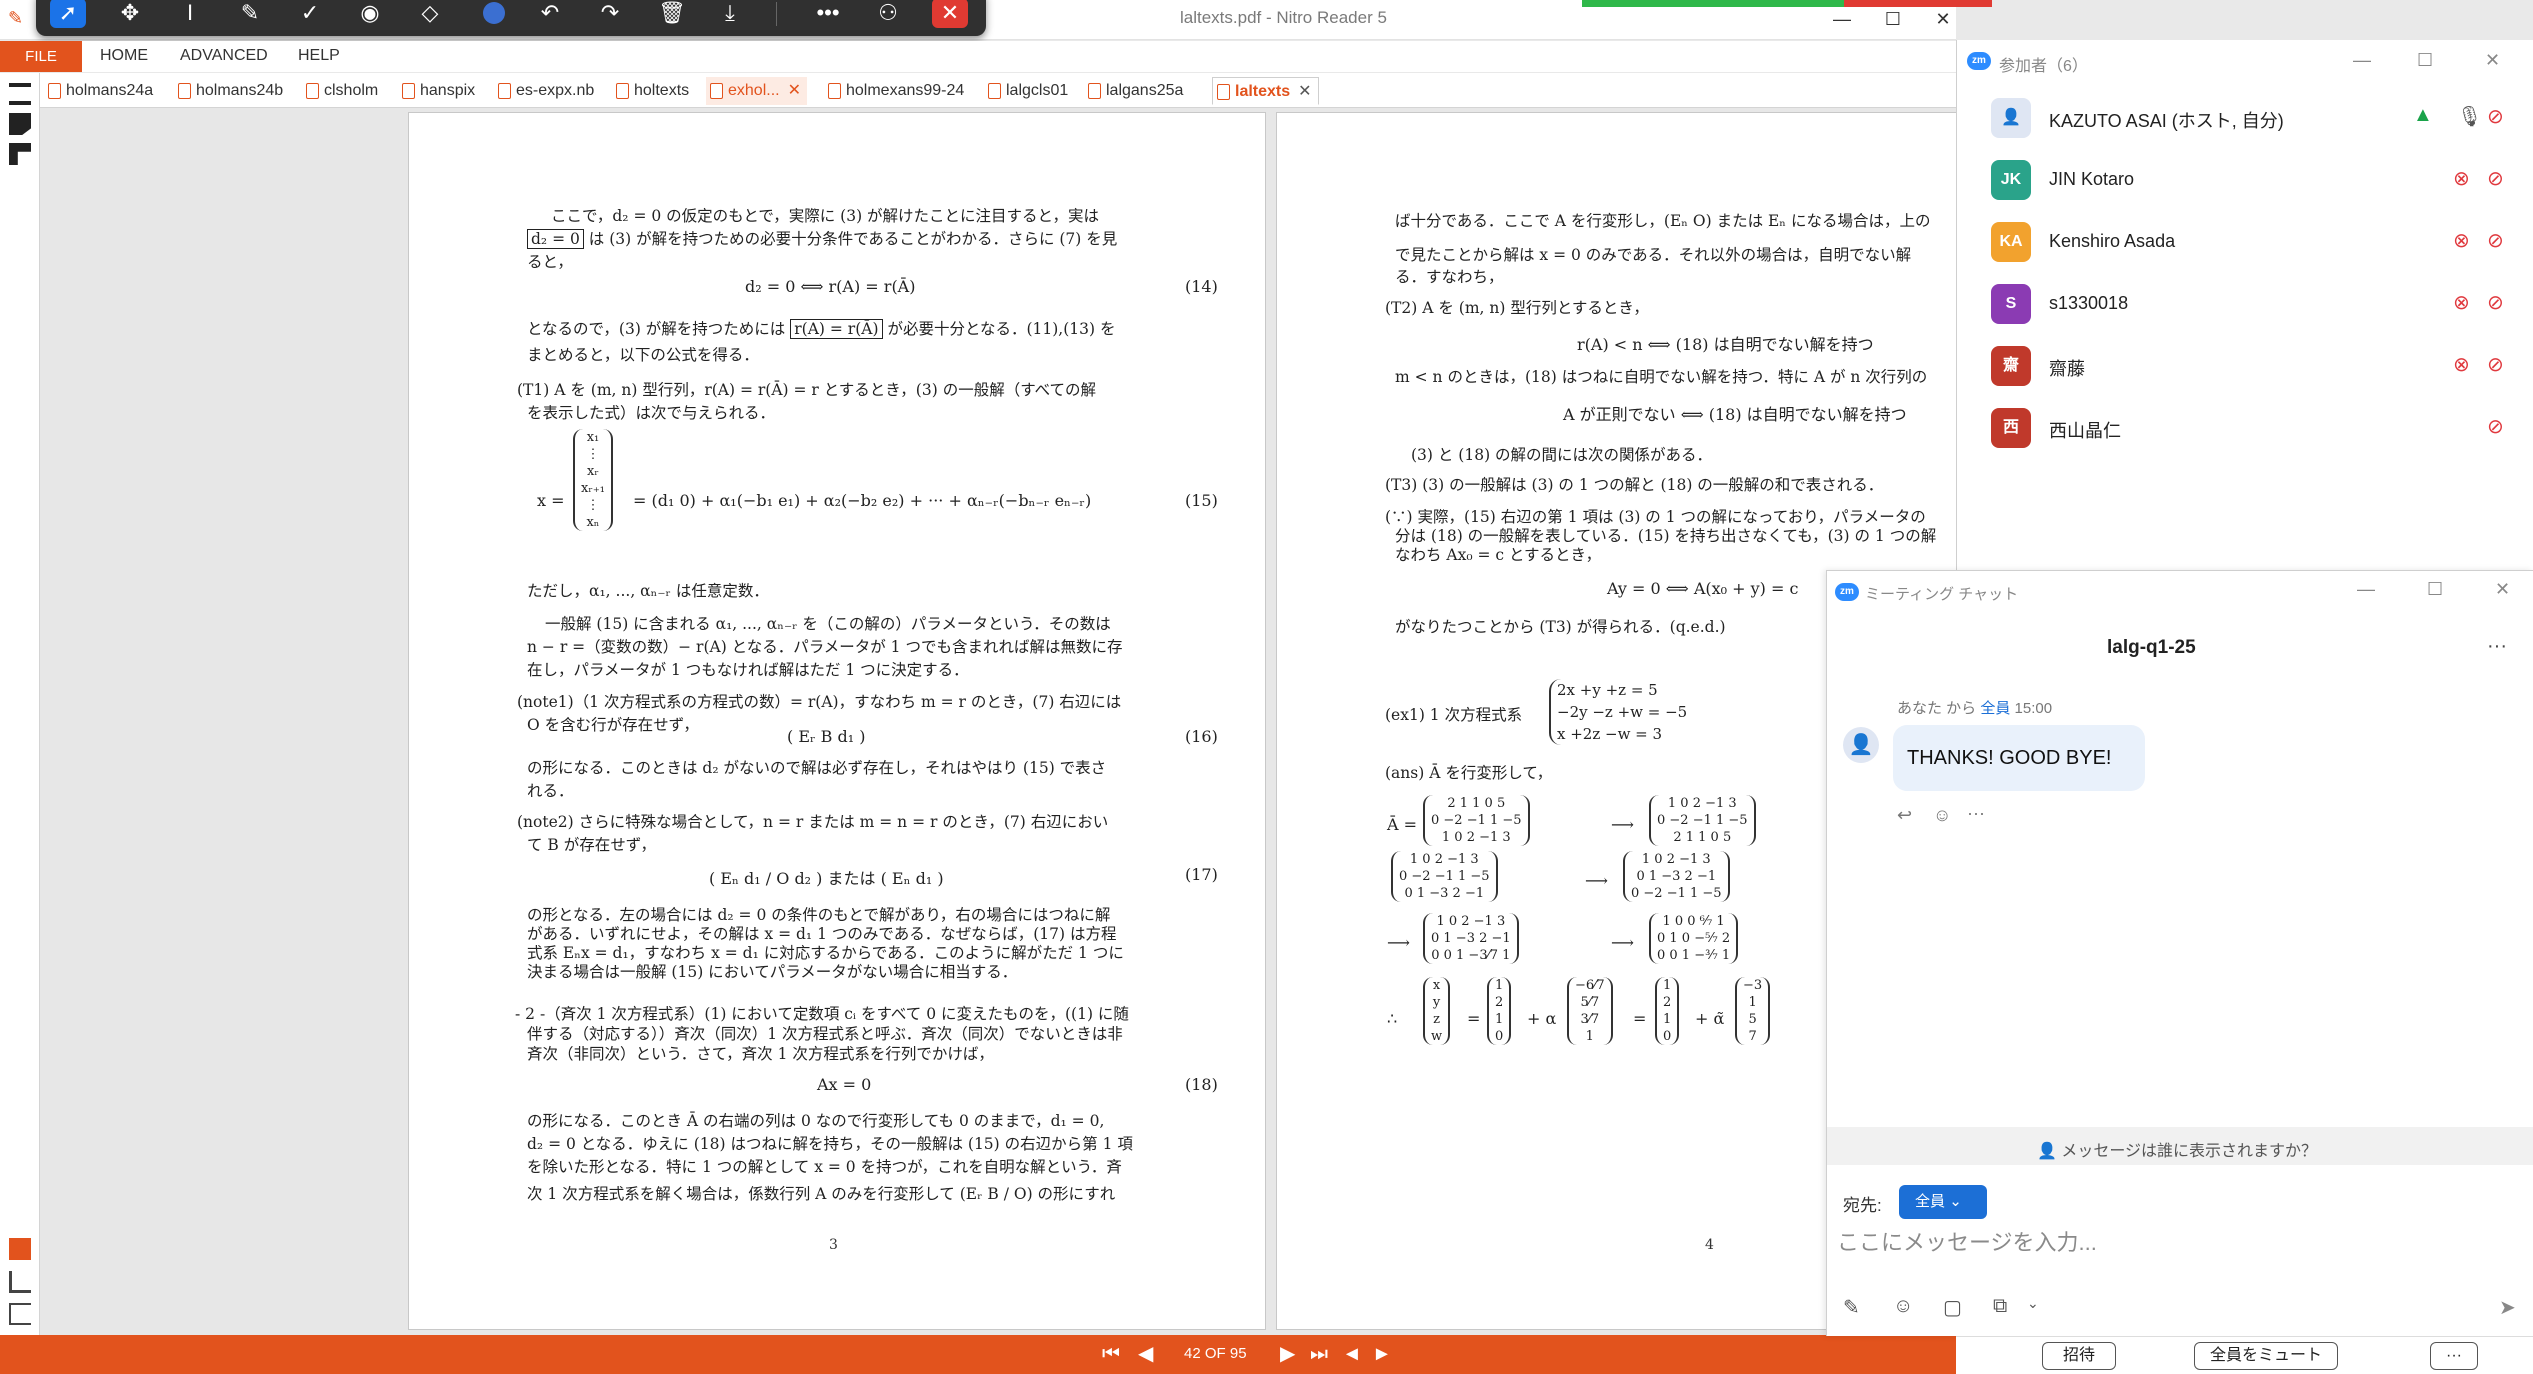 The height and width of the screenshot is (1374, 2533). Describe the element at coordinates (2019, 758) in the screenshot. I see `chat-message-bubble: THANKS! GOOD BYE!` at that location.